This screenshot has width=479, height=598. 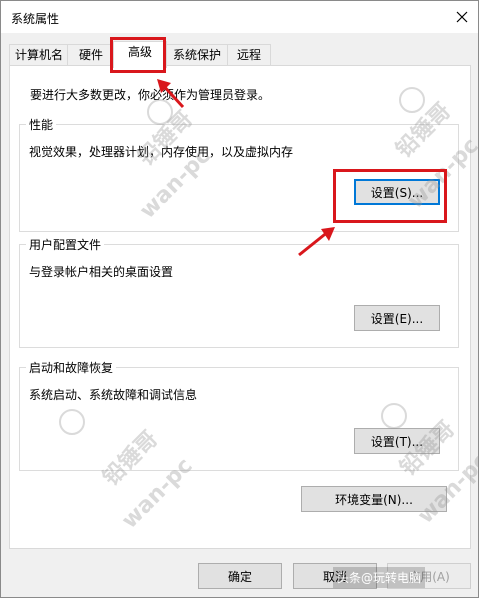 I want to click on window-title: 系统属性, so click(x=35, y=19).